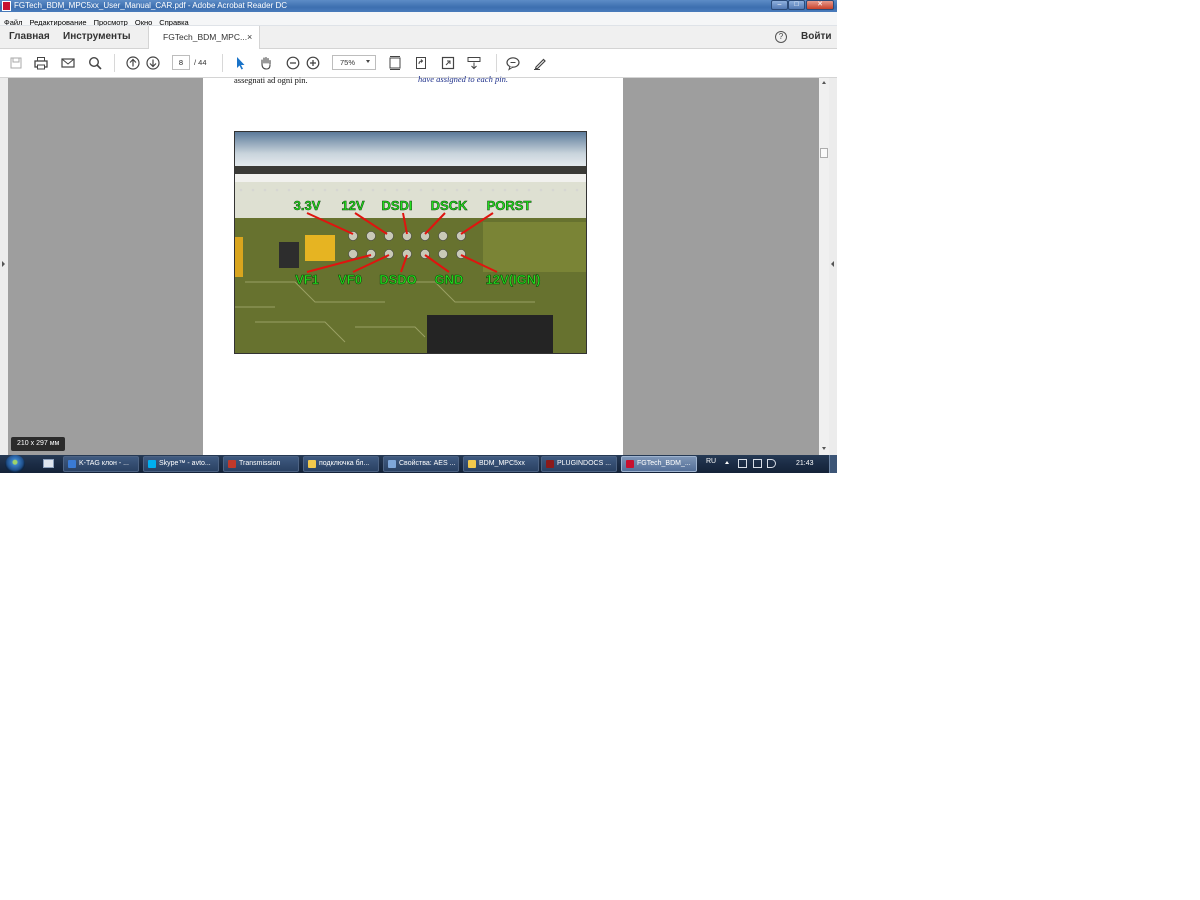  What do you see at coordinates (97, 37) in the screenshot?
I see `tab-tools: Инструменты` at bounding box center [97, 37].